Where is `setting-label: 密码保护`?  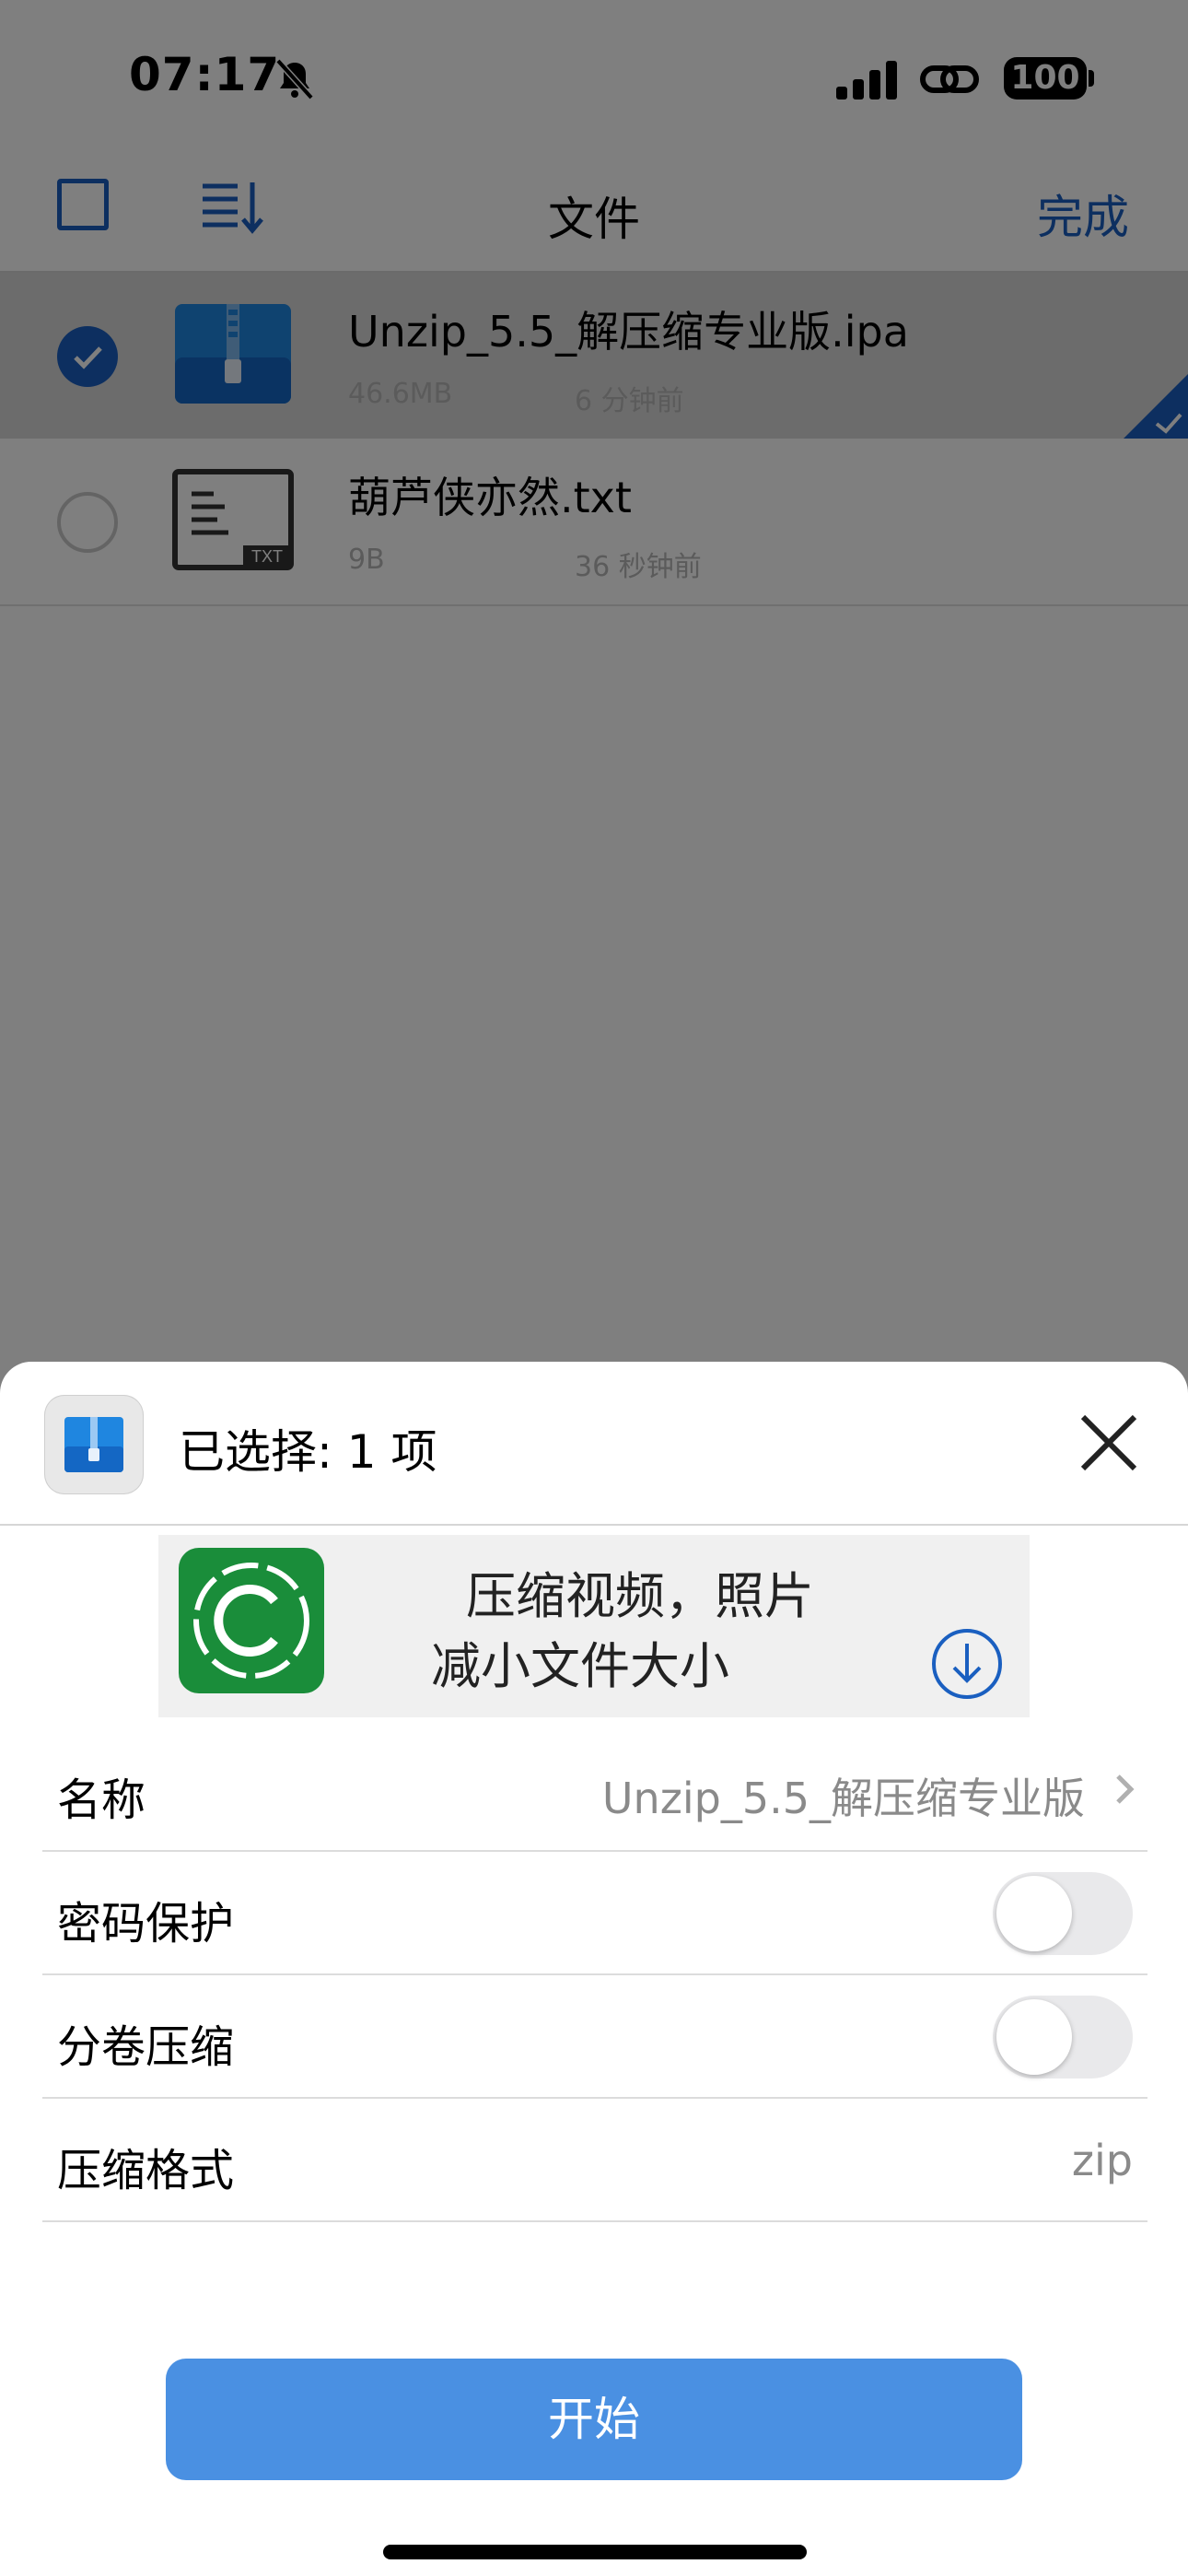
setting-label: 密码保护 is located at coordinates (146, 1924).